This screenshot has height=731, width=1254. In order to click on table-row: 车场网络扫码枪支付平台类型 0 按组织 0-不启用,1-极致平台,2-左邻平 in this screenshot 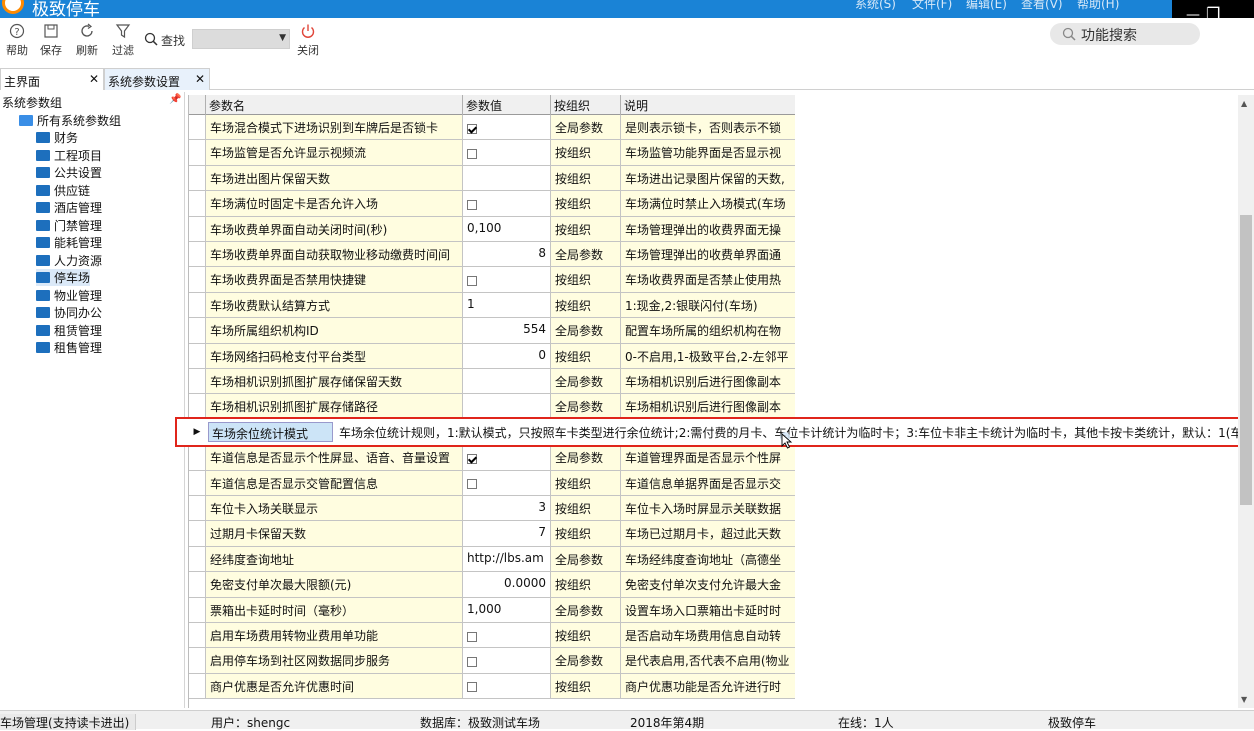, I will do `click(492, 356)`.